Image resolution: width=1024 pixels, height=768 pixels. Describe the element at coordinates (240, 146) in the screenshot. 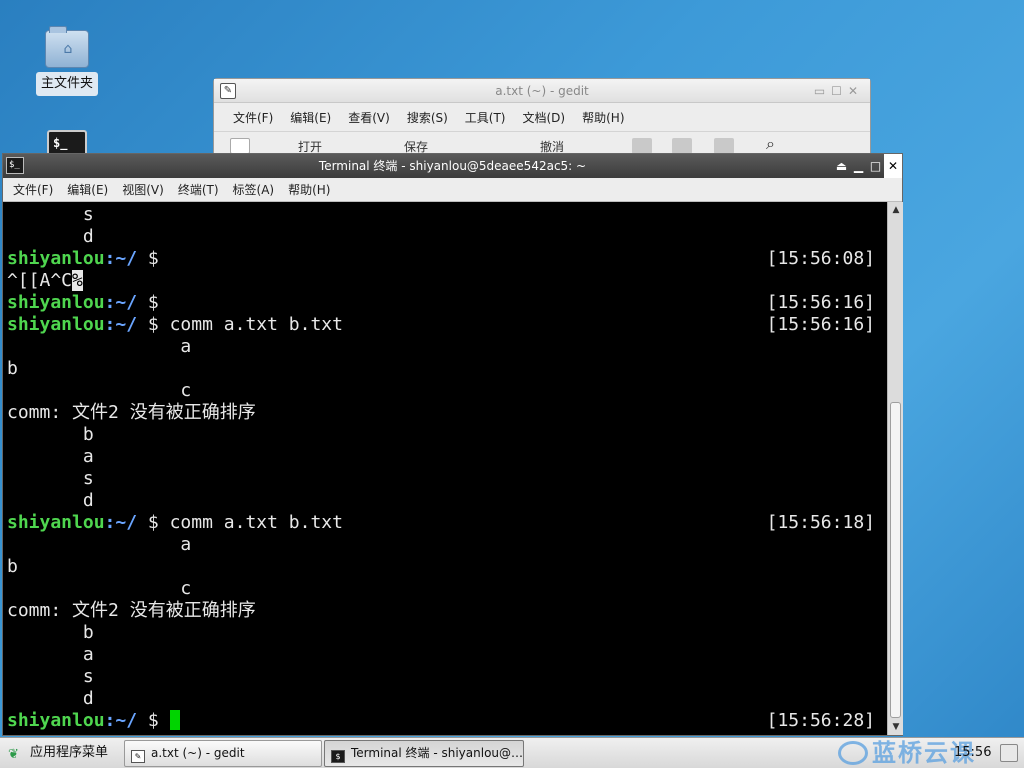

I see `new-document-icon` at that location.